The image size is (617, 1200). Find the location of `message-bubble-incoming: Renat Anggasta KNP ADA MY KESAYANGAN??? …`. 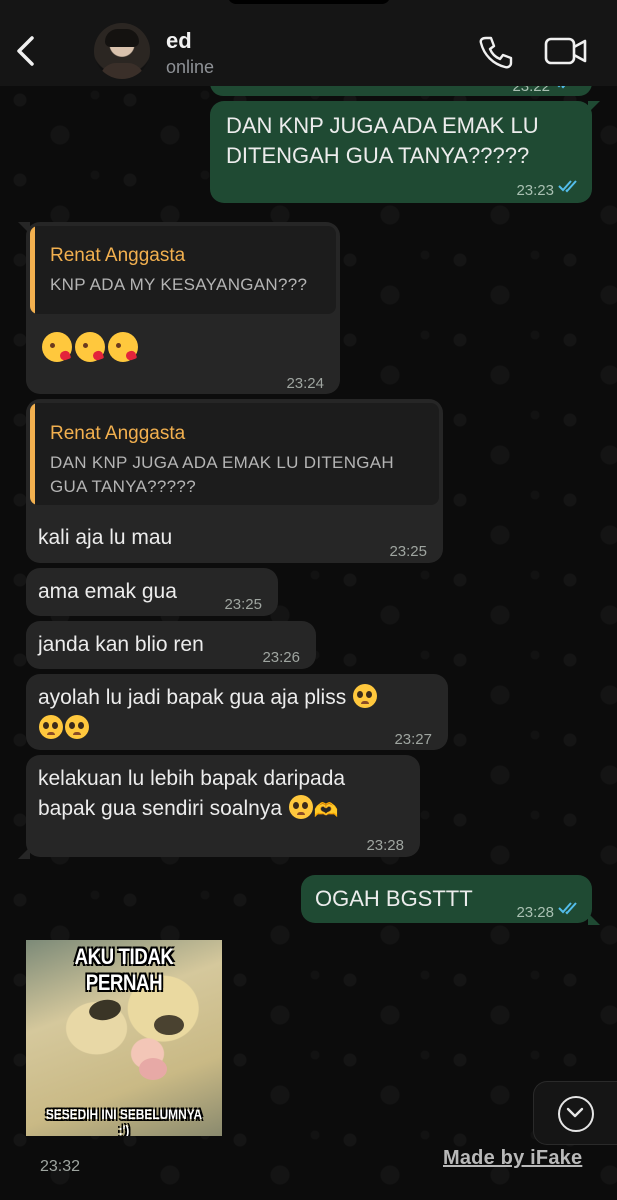

message-bubble-incoming: Renat Anggasta KNP ADA MY KESAYANGAN??? … is located at coordinates (179, 308).